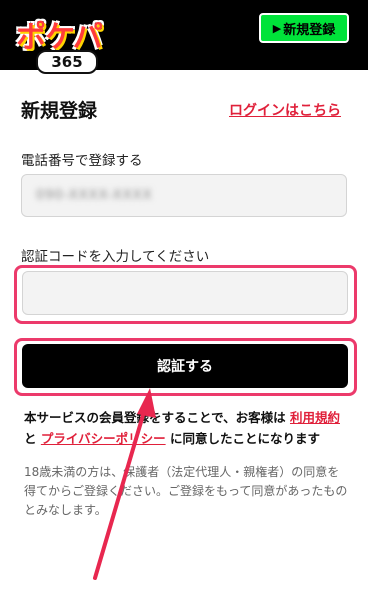  Describe the element at coordinates (64, 42) in the screenshot. I see `pokepa-logo: ポケパ 365` at that location.